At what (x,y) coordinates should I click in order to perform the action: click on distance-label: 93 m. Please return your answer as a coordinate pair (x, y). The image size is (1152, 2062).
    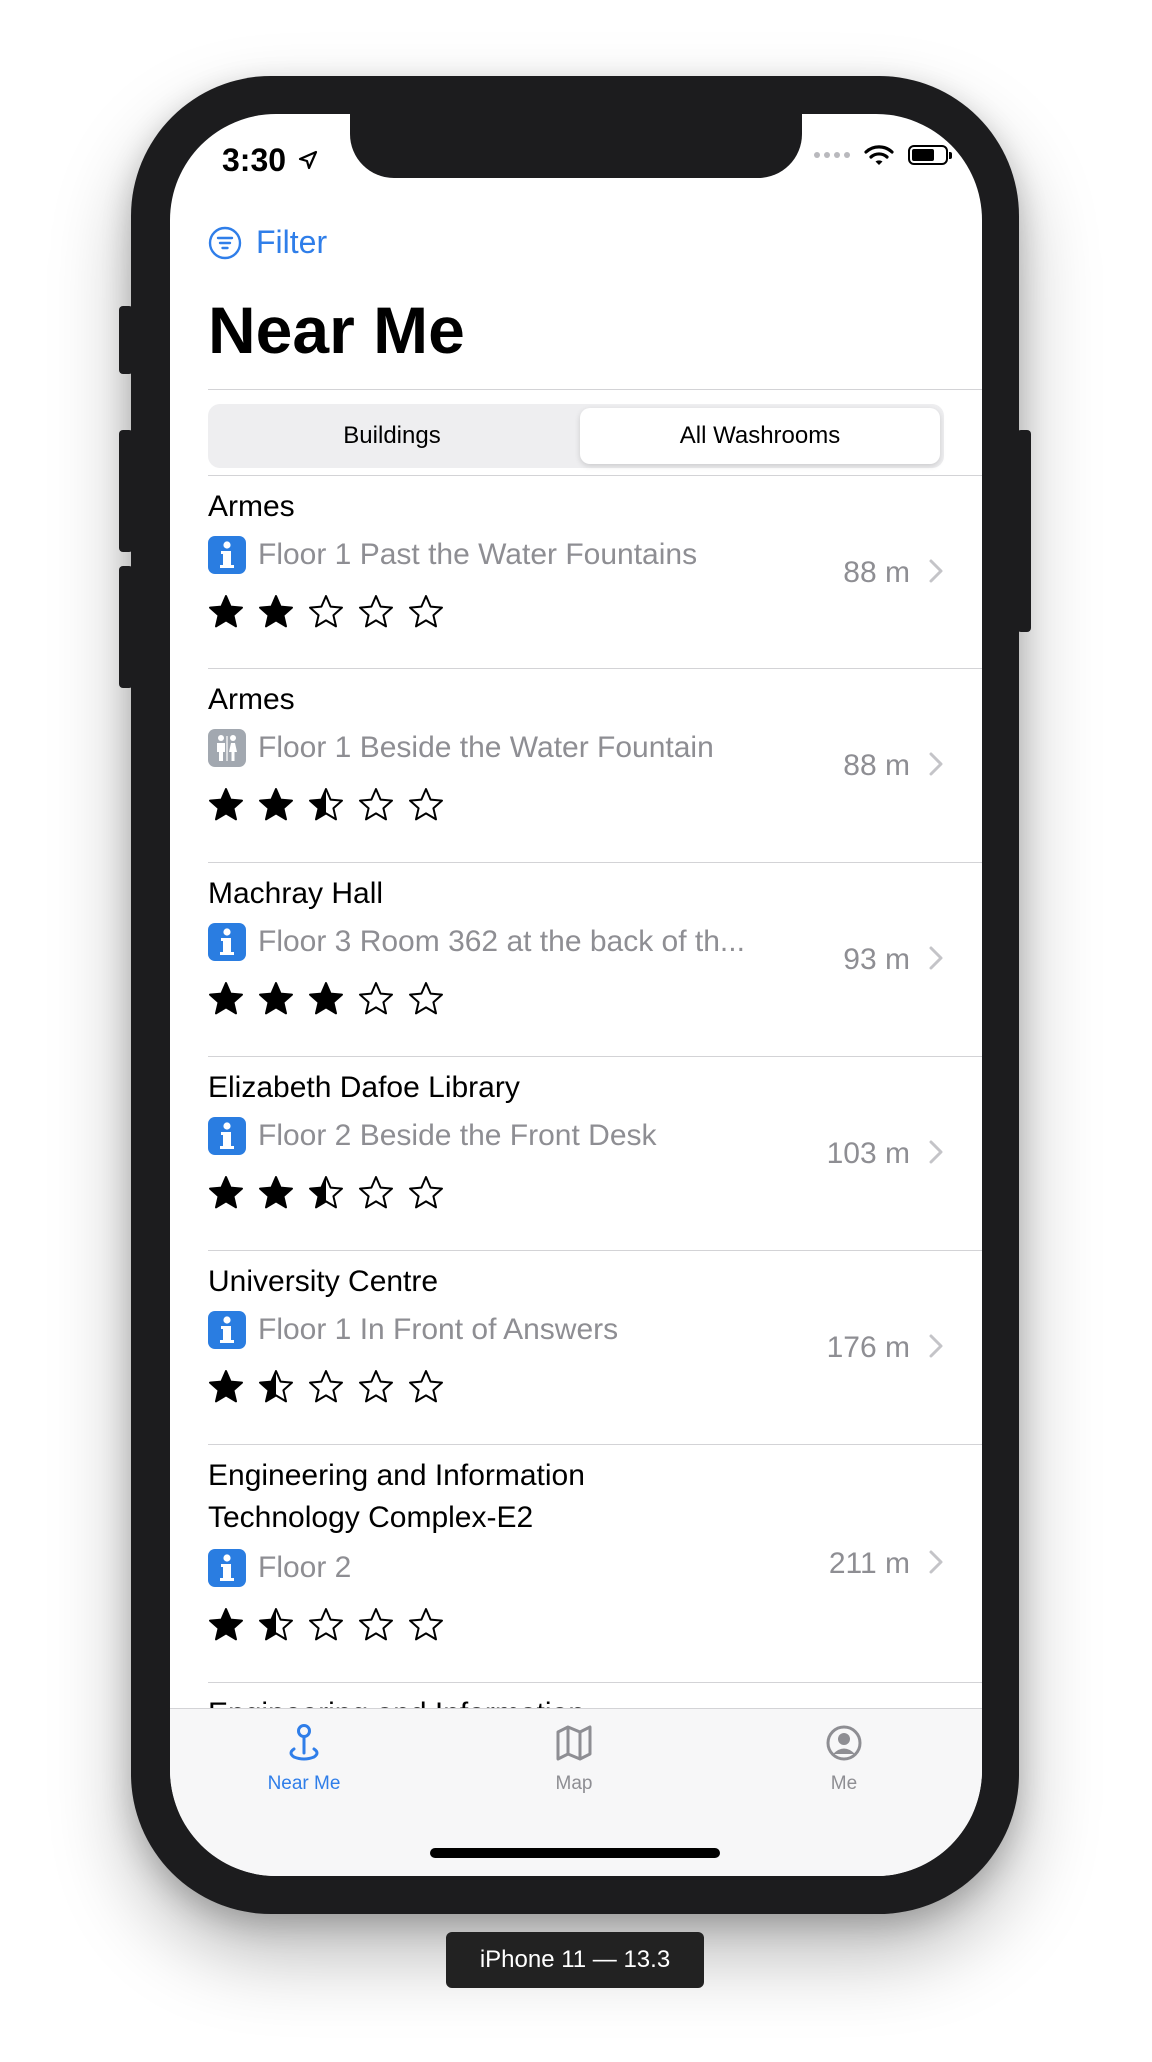
    Looking at the image, I should click on (876, 959).